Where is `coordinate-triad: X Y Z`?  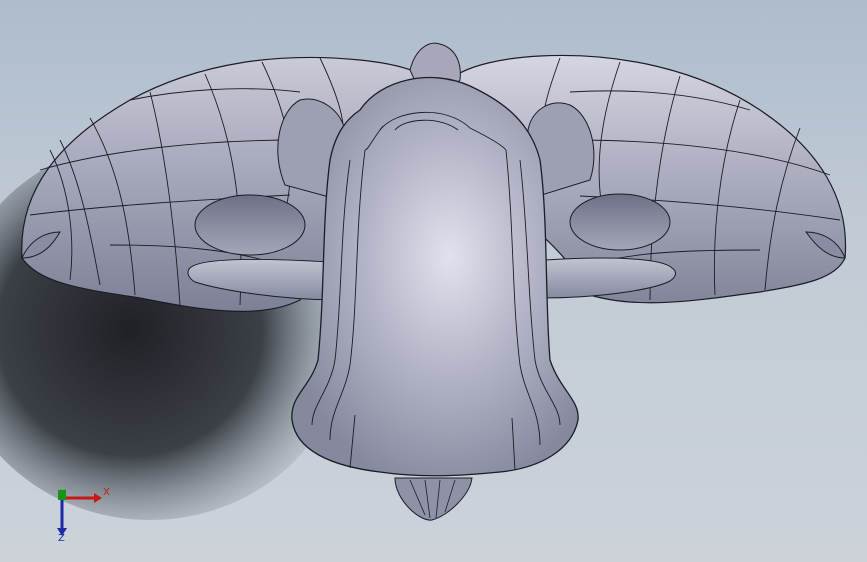 coordinate-triad: X Y Z is located at coordinates (85, 513).